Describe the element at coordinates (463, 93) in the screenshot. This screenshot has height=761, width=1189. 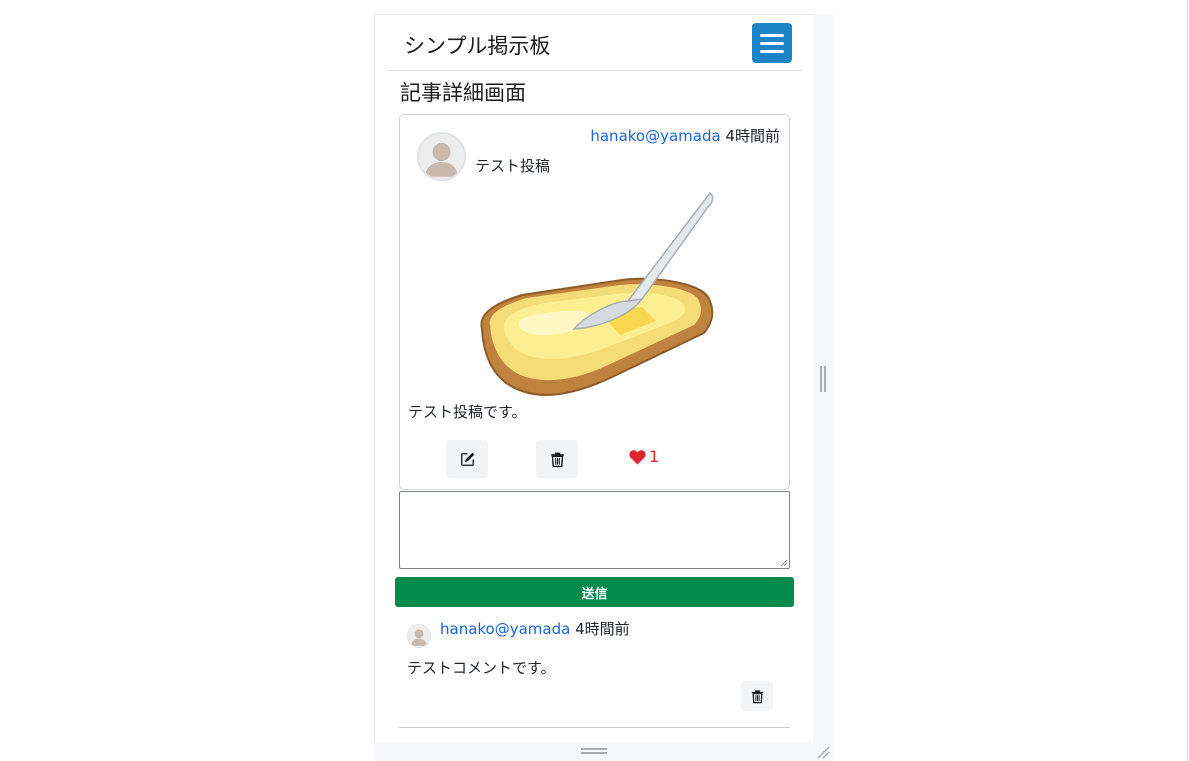
I see `page-title: 記事詳細画面` at that location.